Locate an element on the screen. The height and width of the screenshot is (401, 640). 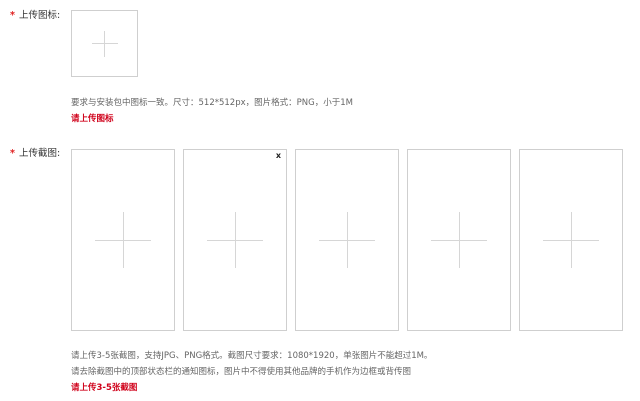
screenshot-field-label: * 上传截图: is located at coordinates (35, 154).